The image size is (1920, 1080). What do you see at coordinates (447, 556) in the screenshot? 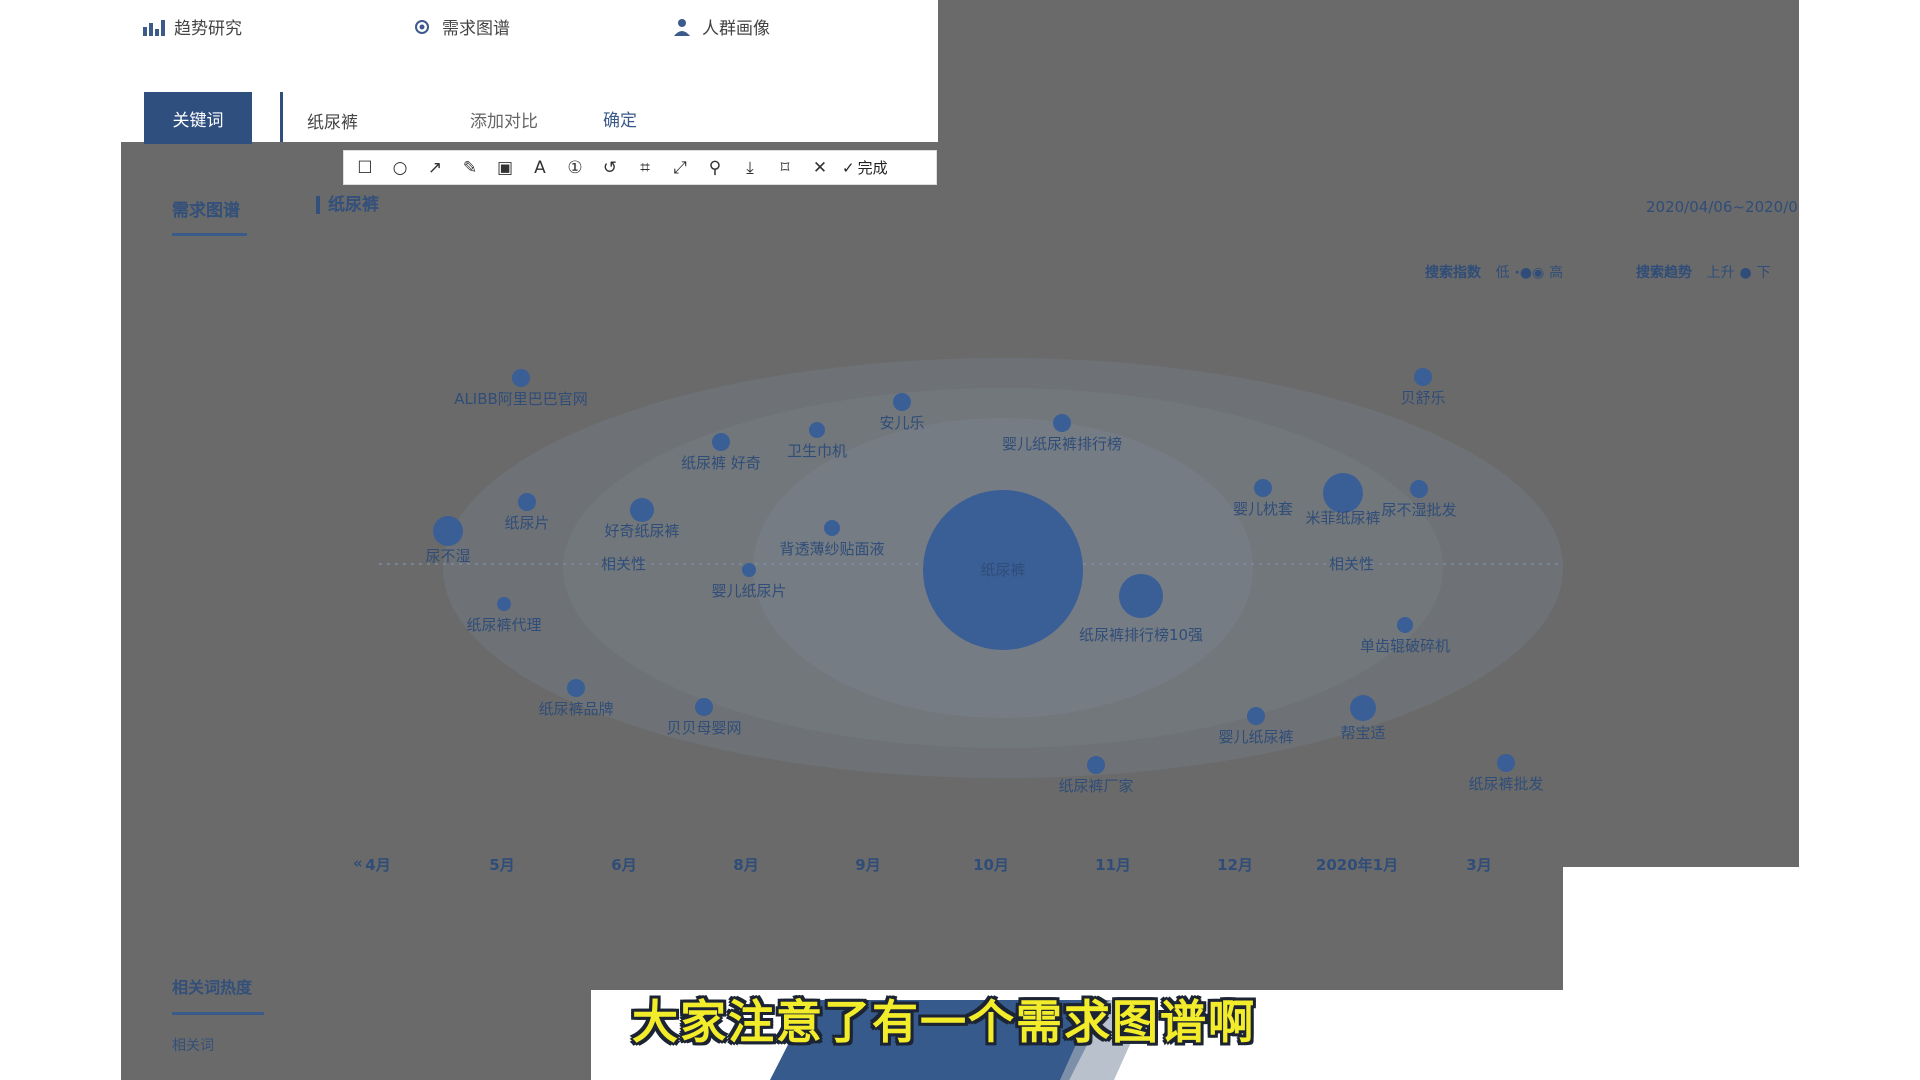
I see `bubble-label: 尿不湿` at bounding box center [447, 556].